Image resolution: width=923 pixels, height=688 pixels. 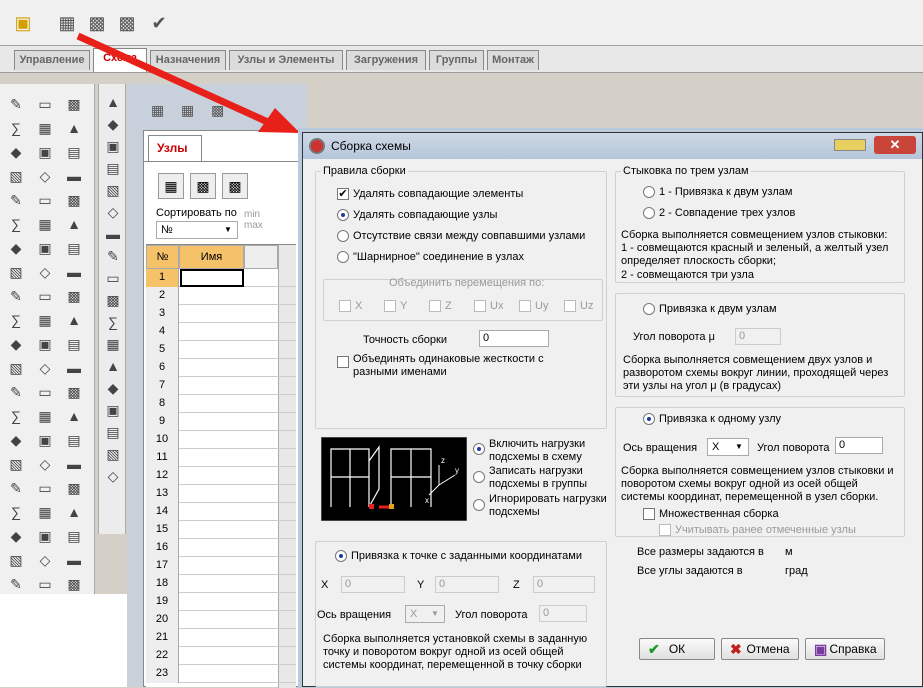 I want to click on svg-text: y, so click(x=457, y=470).